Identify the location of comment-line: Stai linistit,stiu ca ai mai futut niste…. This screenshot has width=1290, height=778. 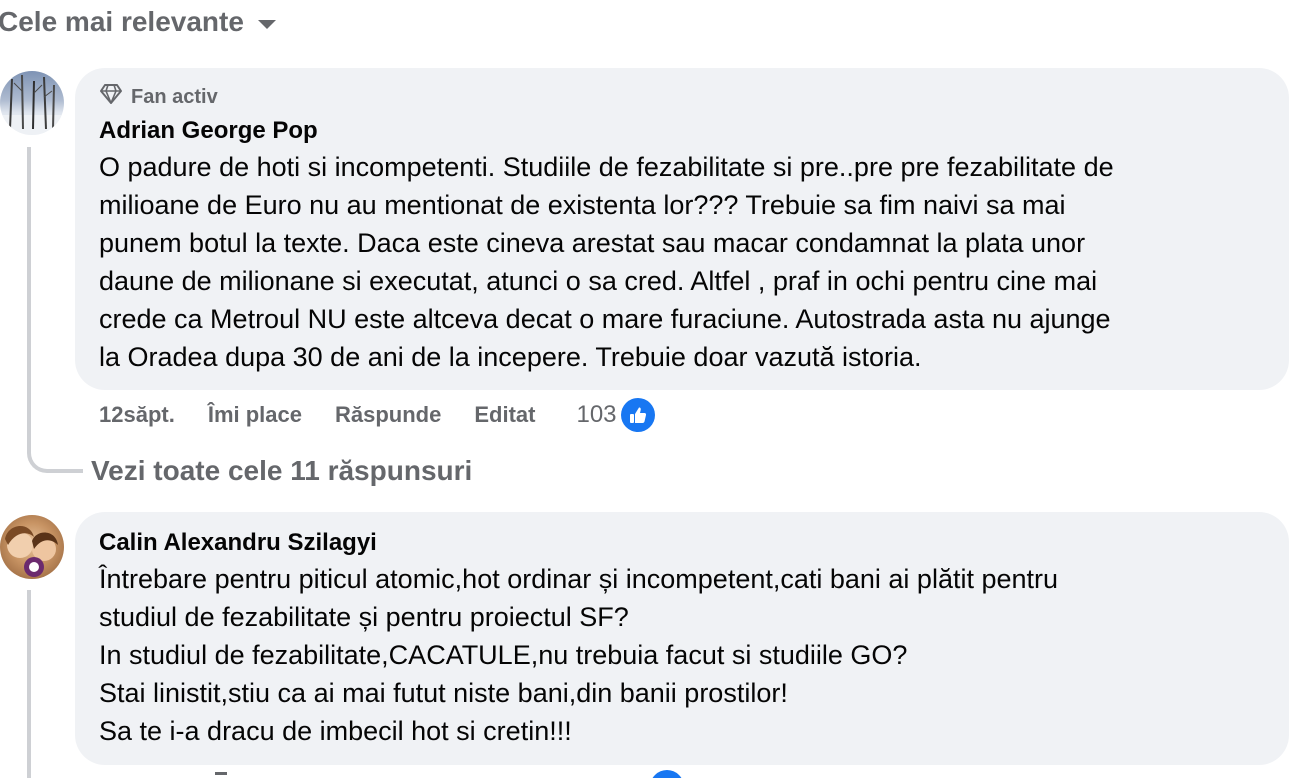
(443, 693).